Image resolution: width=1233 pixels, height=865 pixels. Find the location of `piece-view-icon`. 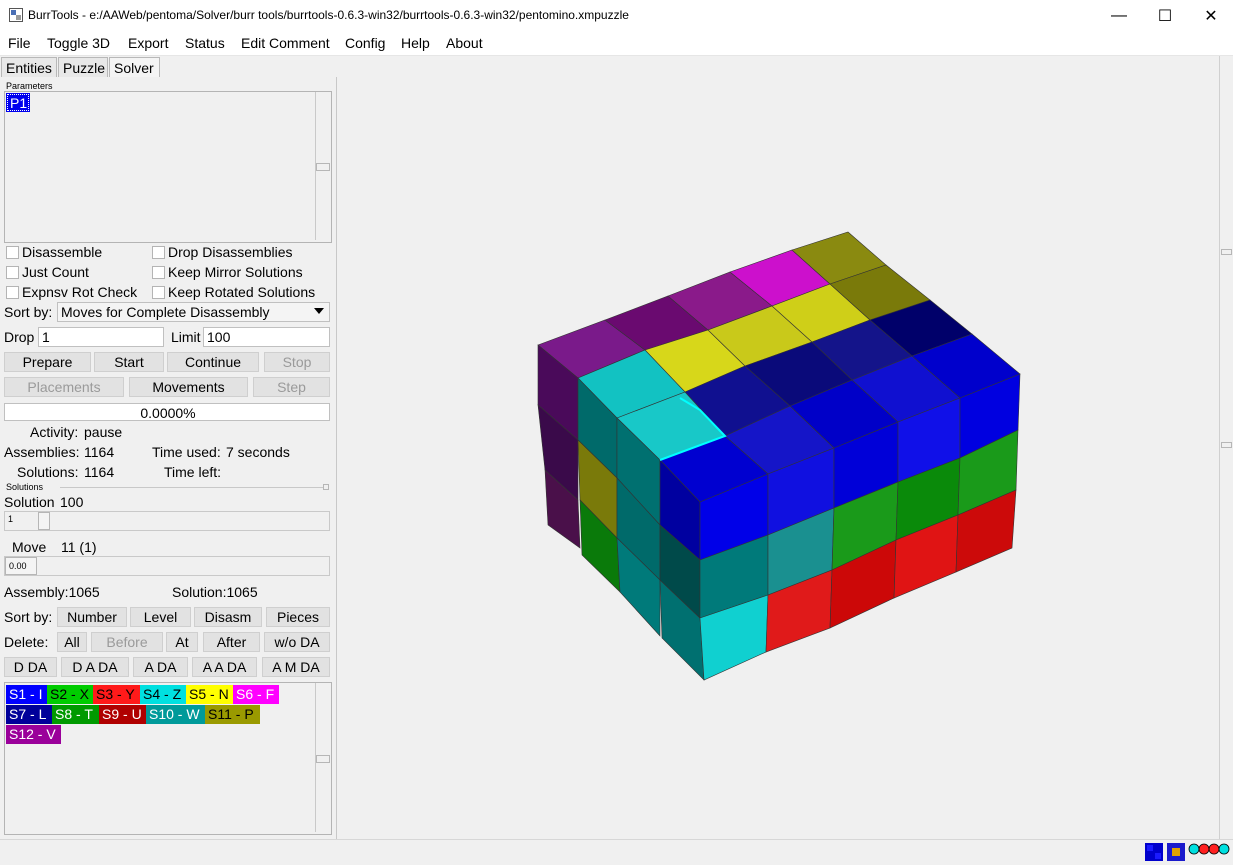

piece-view-icon is located at coordinates (1176, 852).